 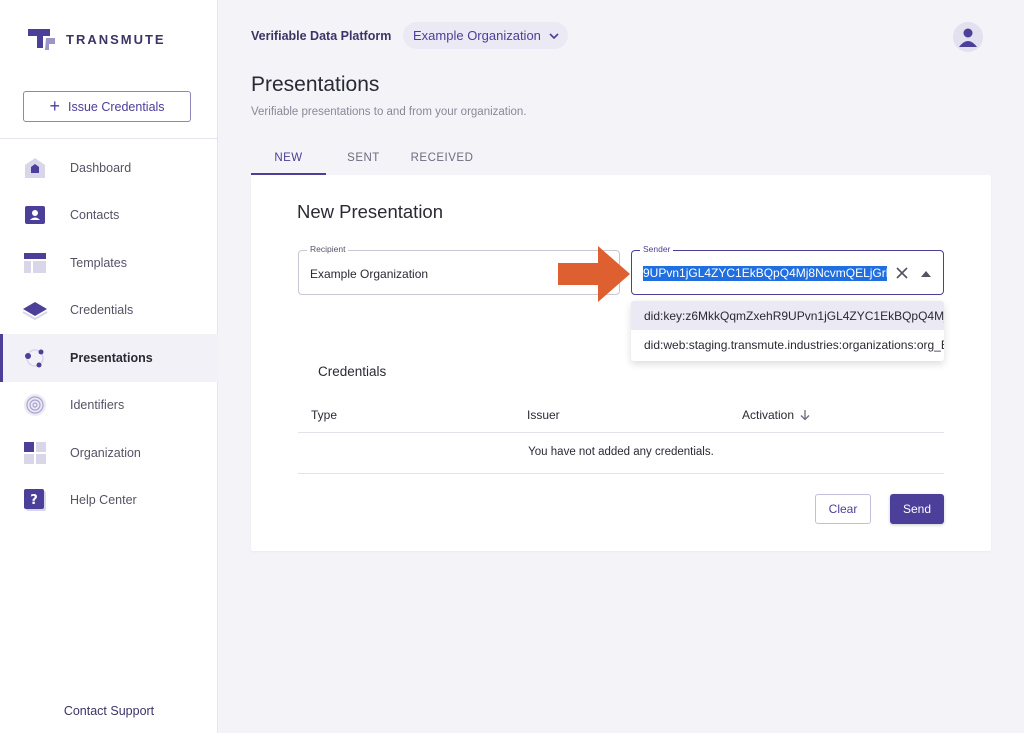 What do you see at coordinates (902, 273) in the screenshot?
I see `clear-icon` at bounding box center [902, 273].